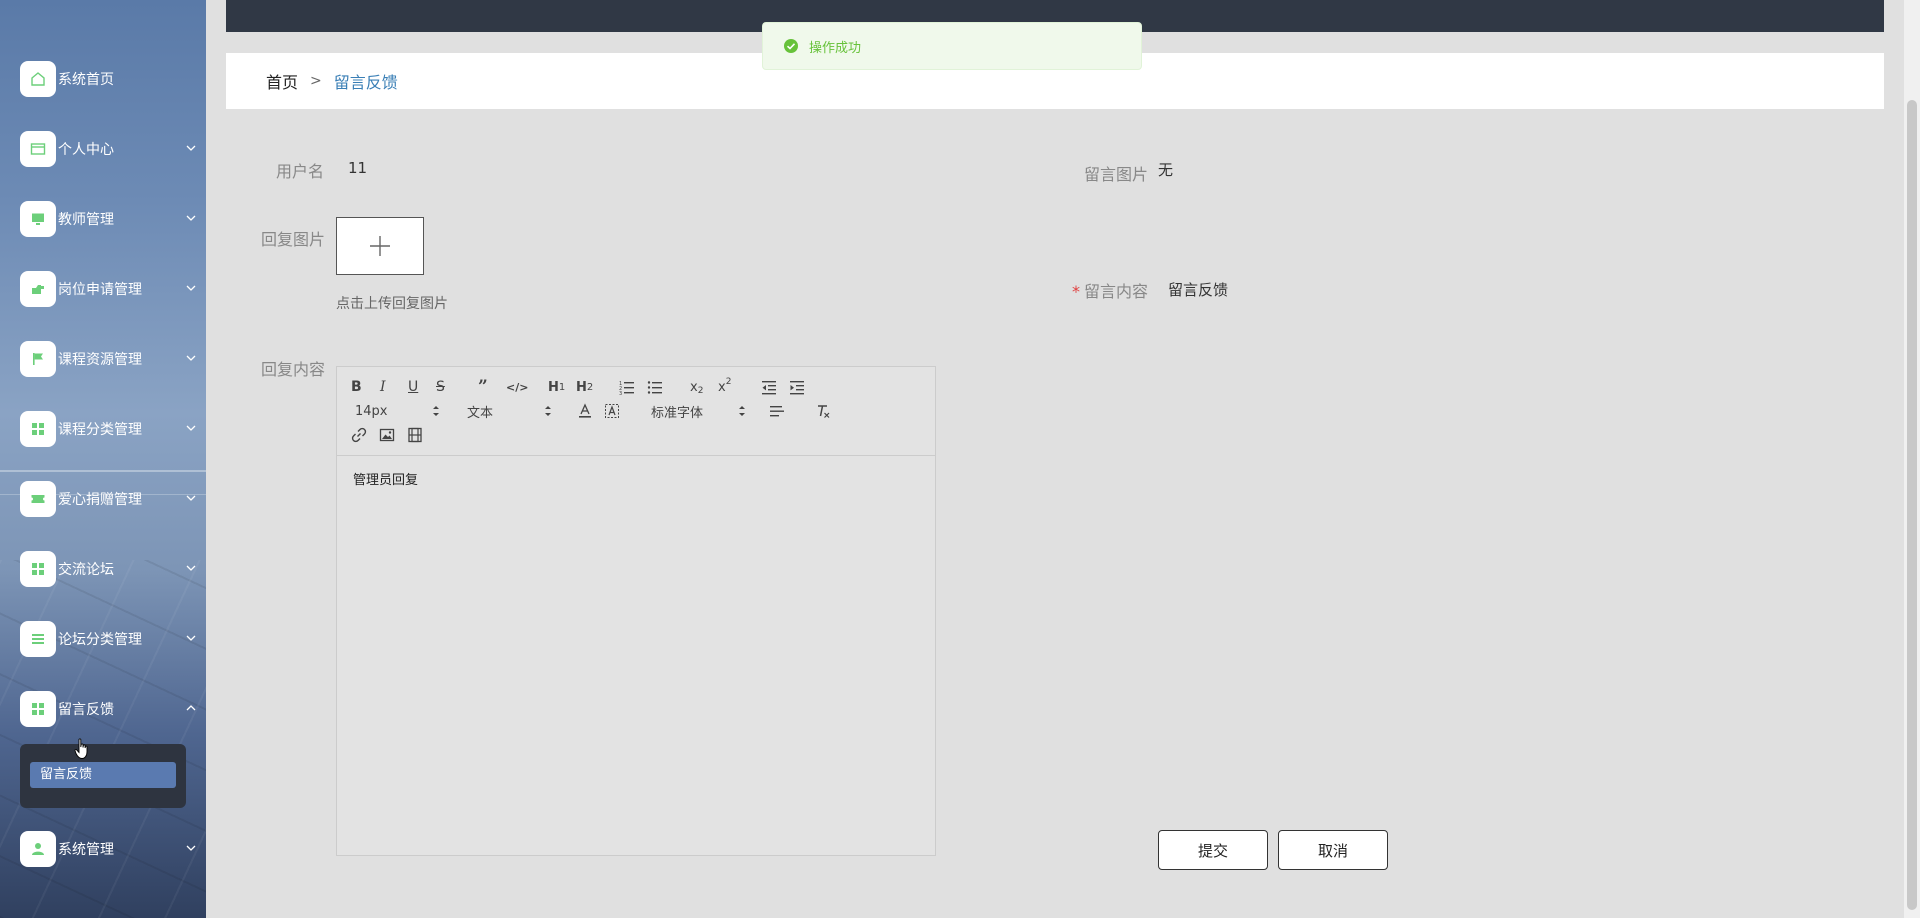  I want to click on editor-content: 管理员回复, so click(385, 478).